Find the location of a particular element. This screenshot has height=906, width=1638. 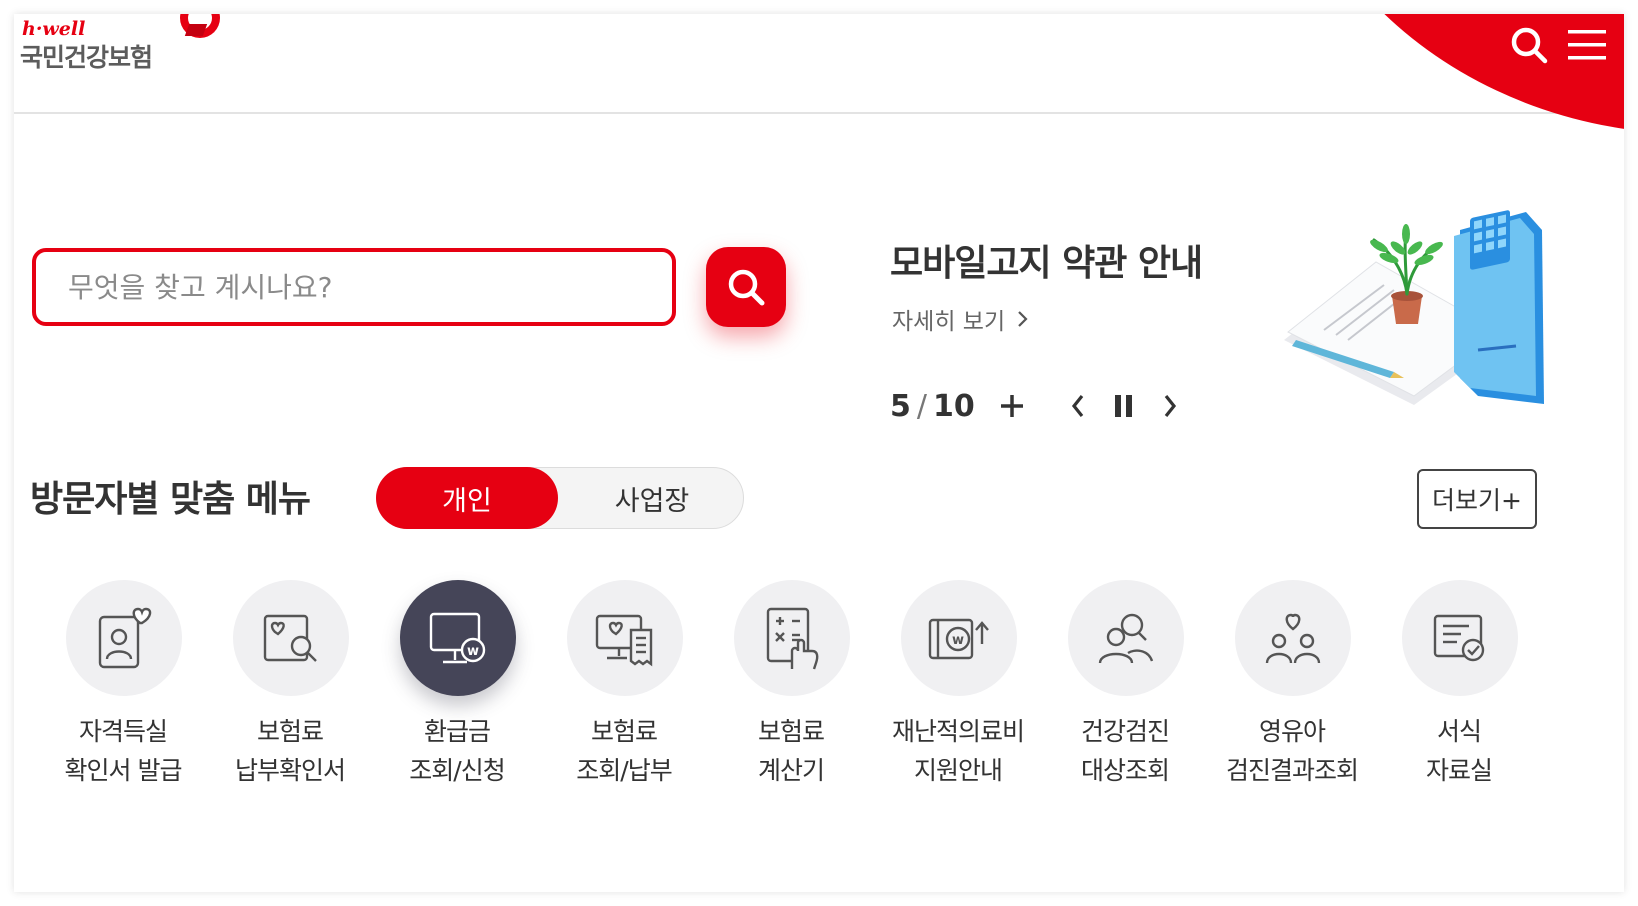

menu-item-premium-inquiry-payment: 보험료 조회/납부 is located at coordinates (624, 690).